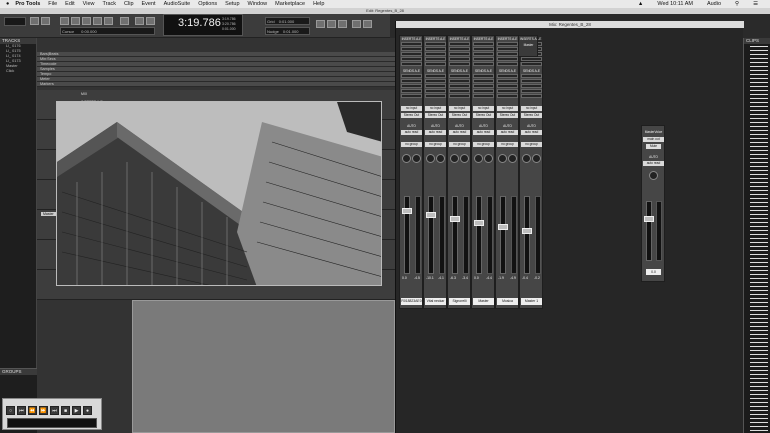 This screenshot has width=770, height=433. I want to click on apple-icon: ●, so click(7, 4).